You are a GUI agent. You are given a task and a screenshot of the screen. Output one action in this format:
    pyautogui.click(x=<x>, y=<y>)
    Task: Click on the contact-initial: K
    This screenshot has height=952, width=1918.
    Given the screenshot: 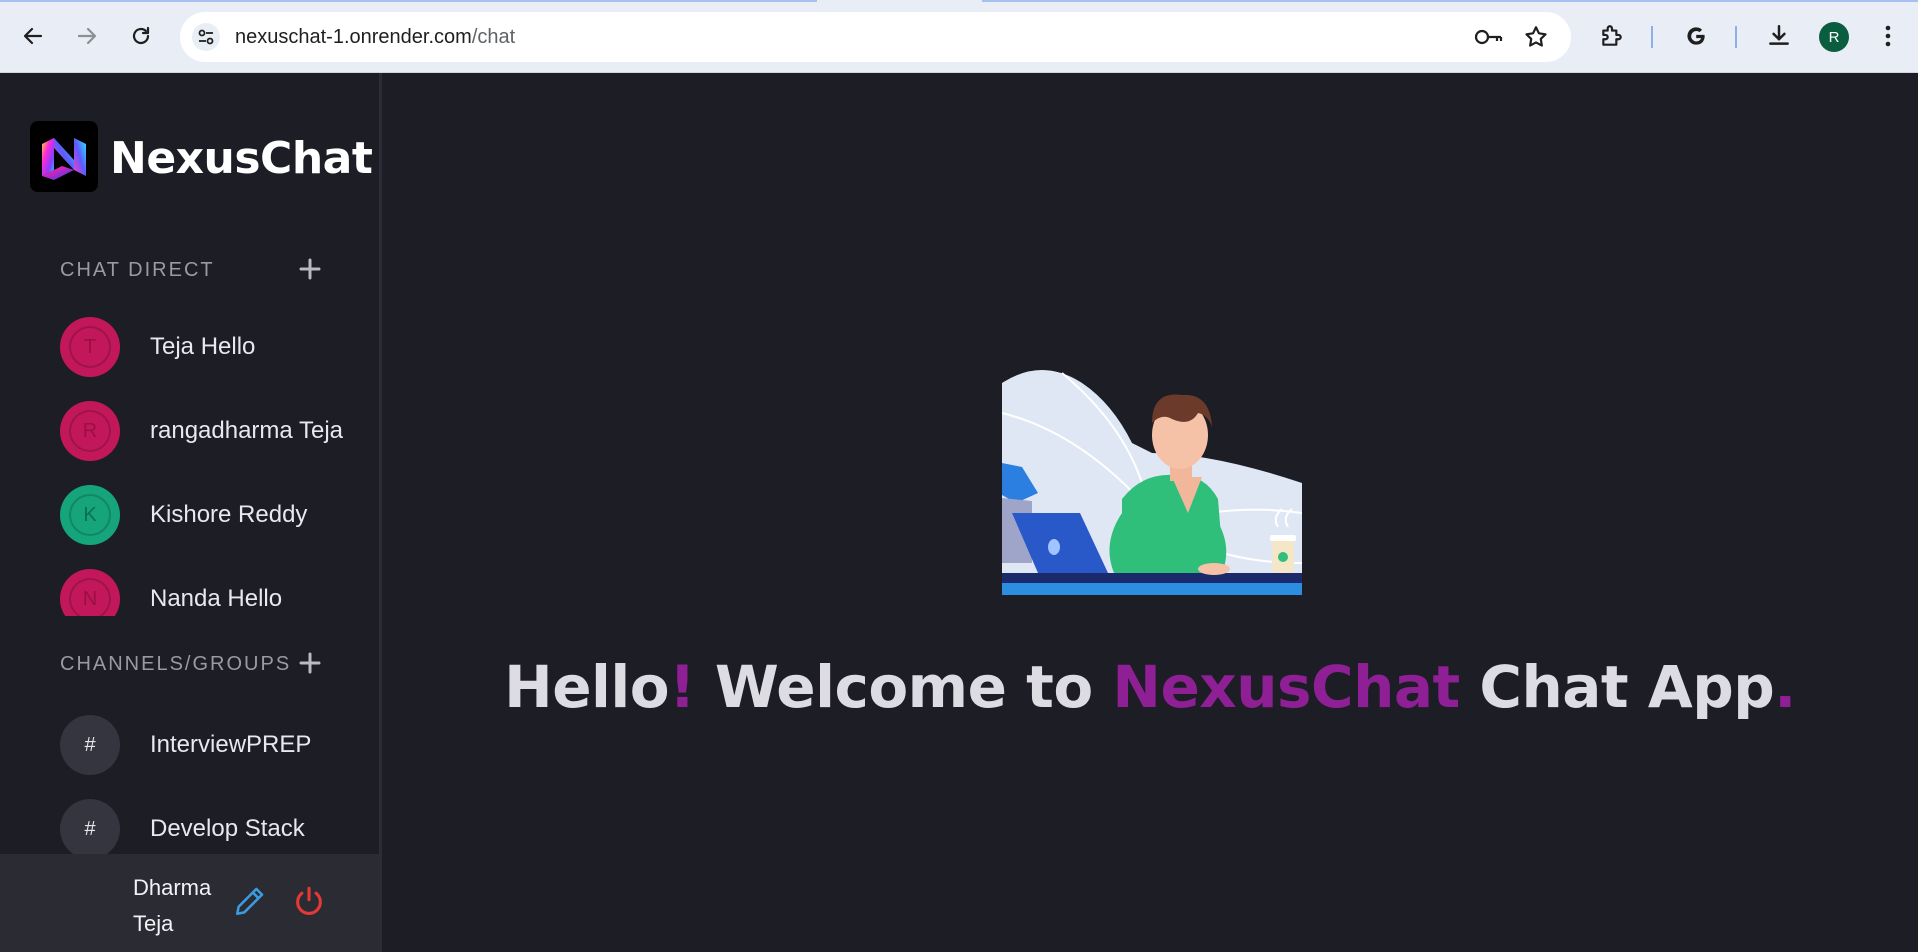 What is the action you would take?
    pyautogui.click(x=90, y=515)
    